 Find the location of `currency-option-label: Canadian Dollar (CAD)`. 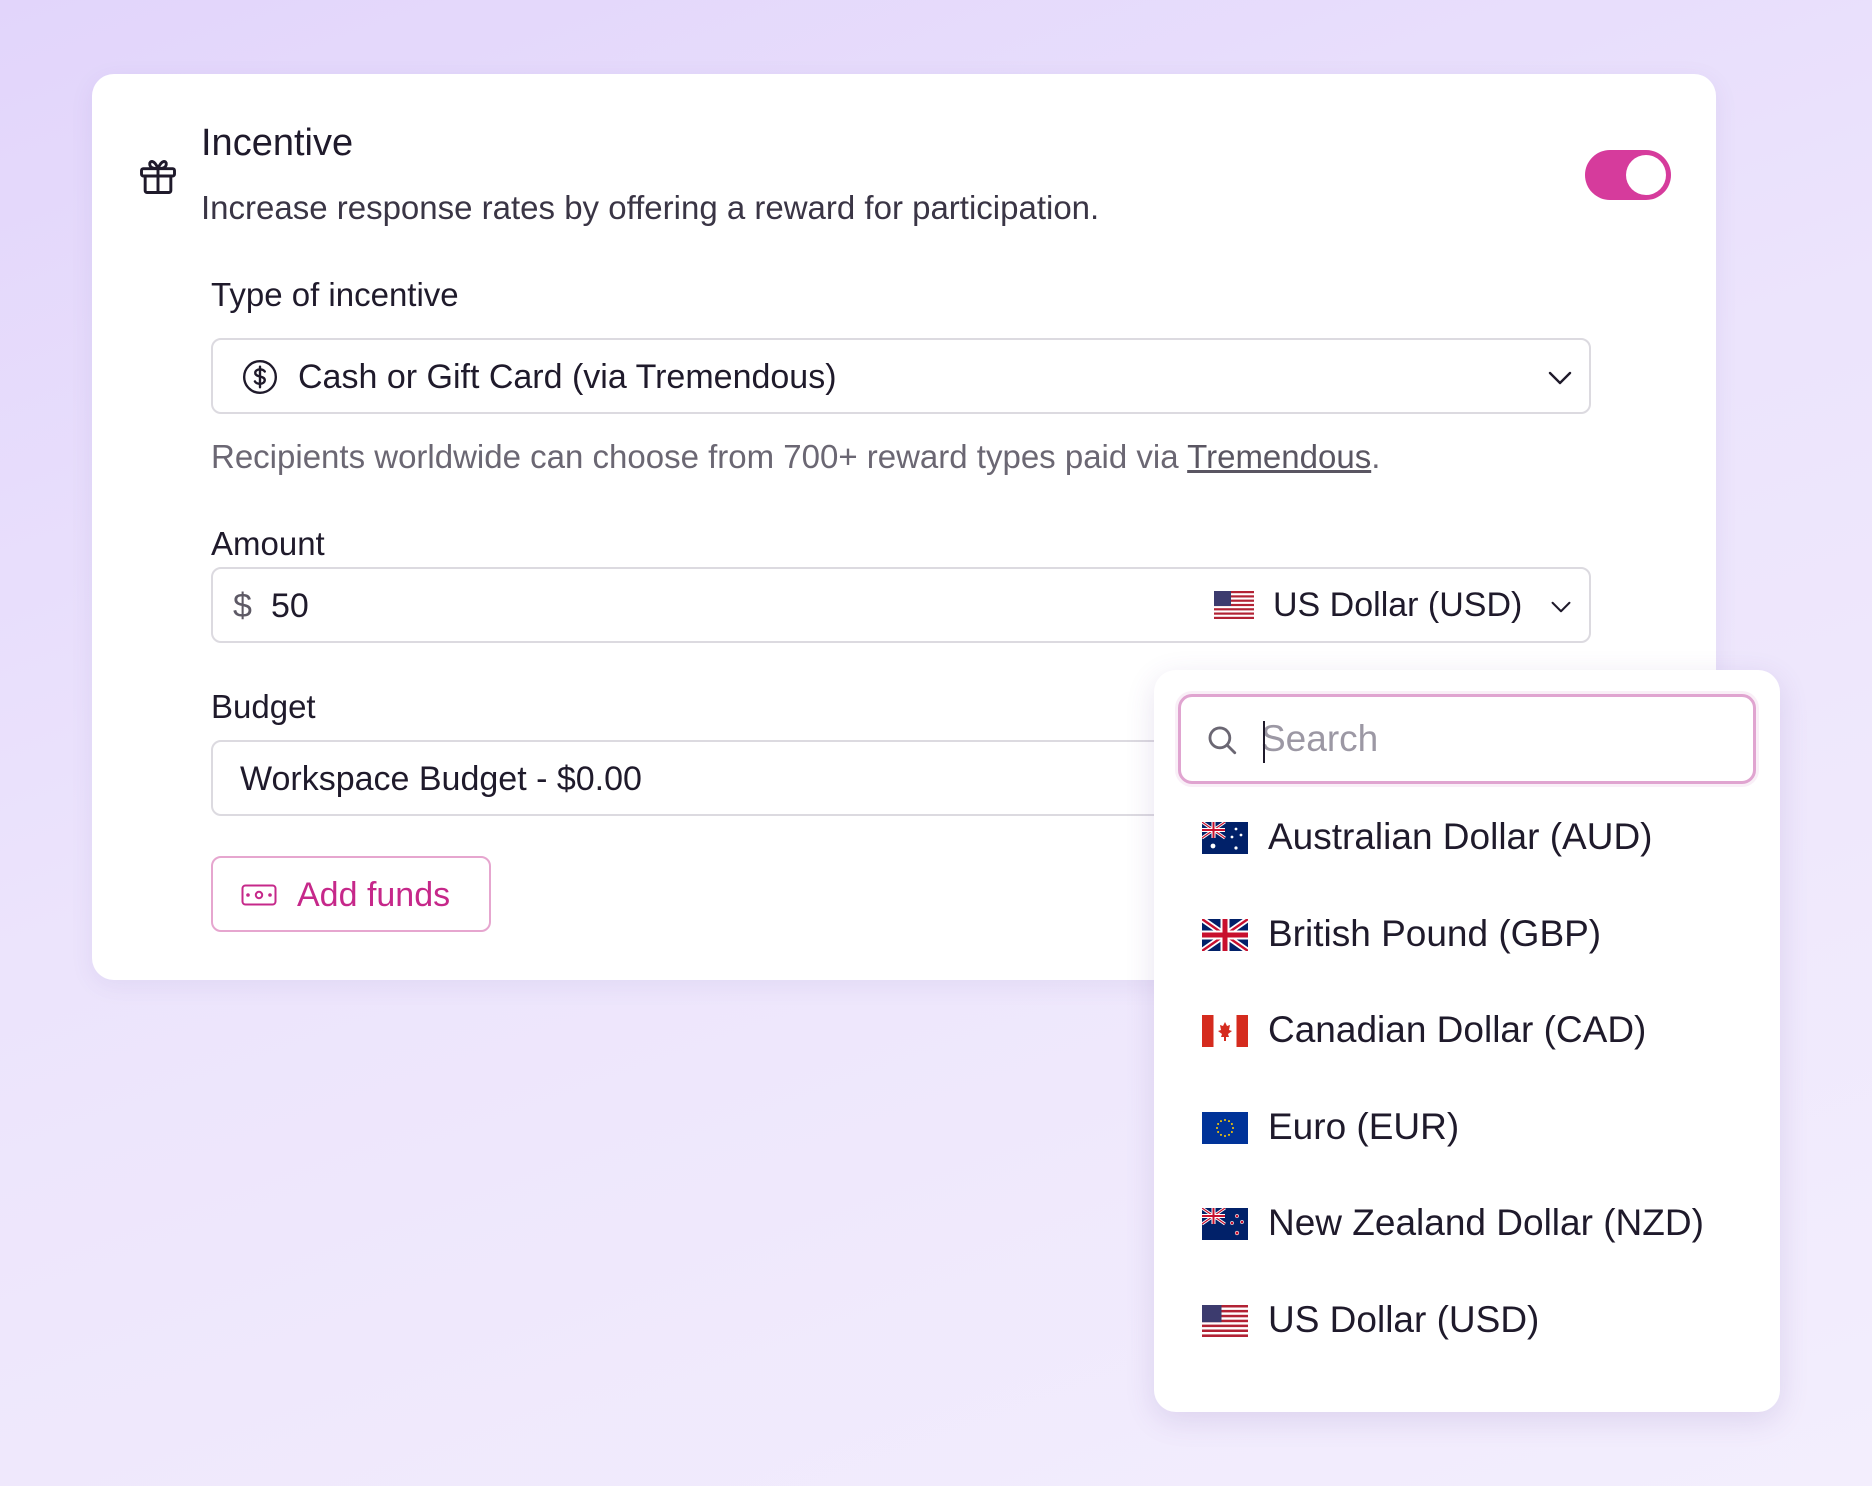

currency-option-label: Canadian Dollar (CAD) is located at coordinates (1457, 1029).